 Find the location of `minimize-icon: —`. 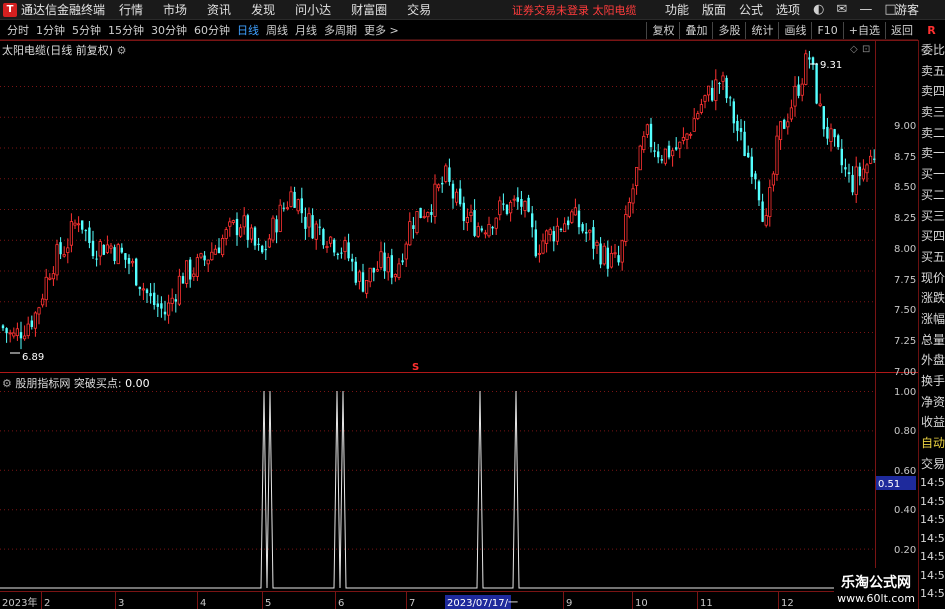

minimize-icon: — is located at coordinates (865, 9).